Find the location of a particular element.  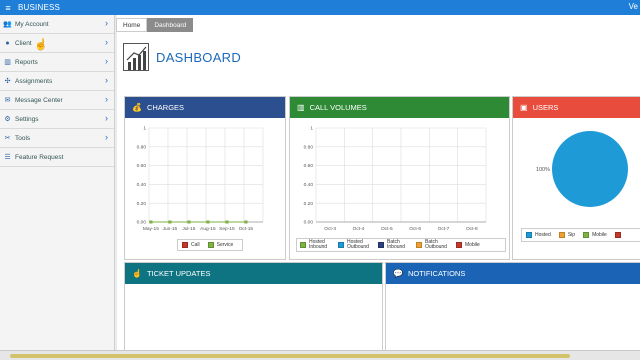

money-bag-icon: 💰 is located at coordinates (137, 107).